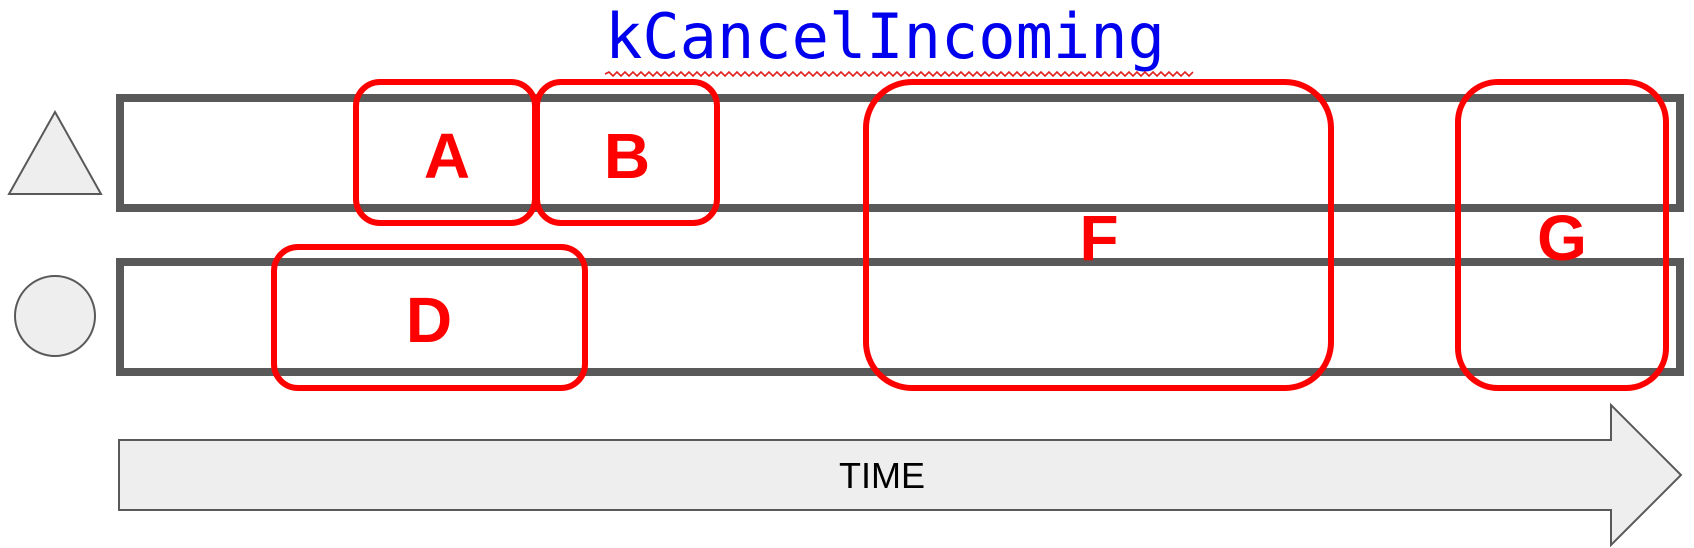 The width and height of the screenshot is (1694, 548). Describe the element at coordinates (1562, 238) in the screenshot. I see `region-label-g: G` at that location.